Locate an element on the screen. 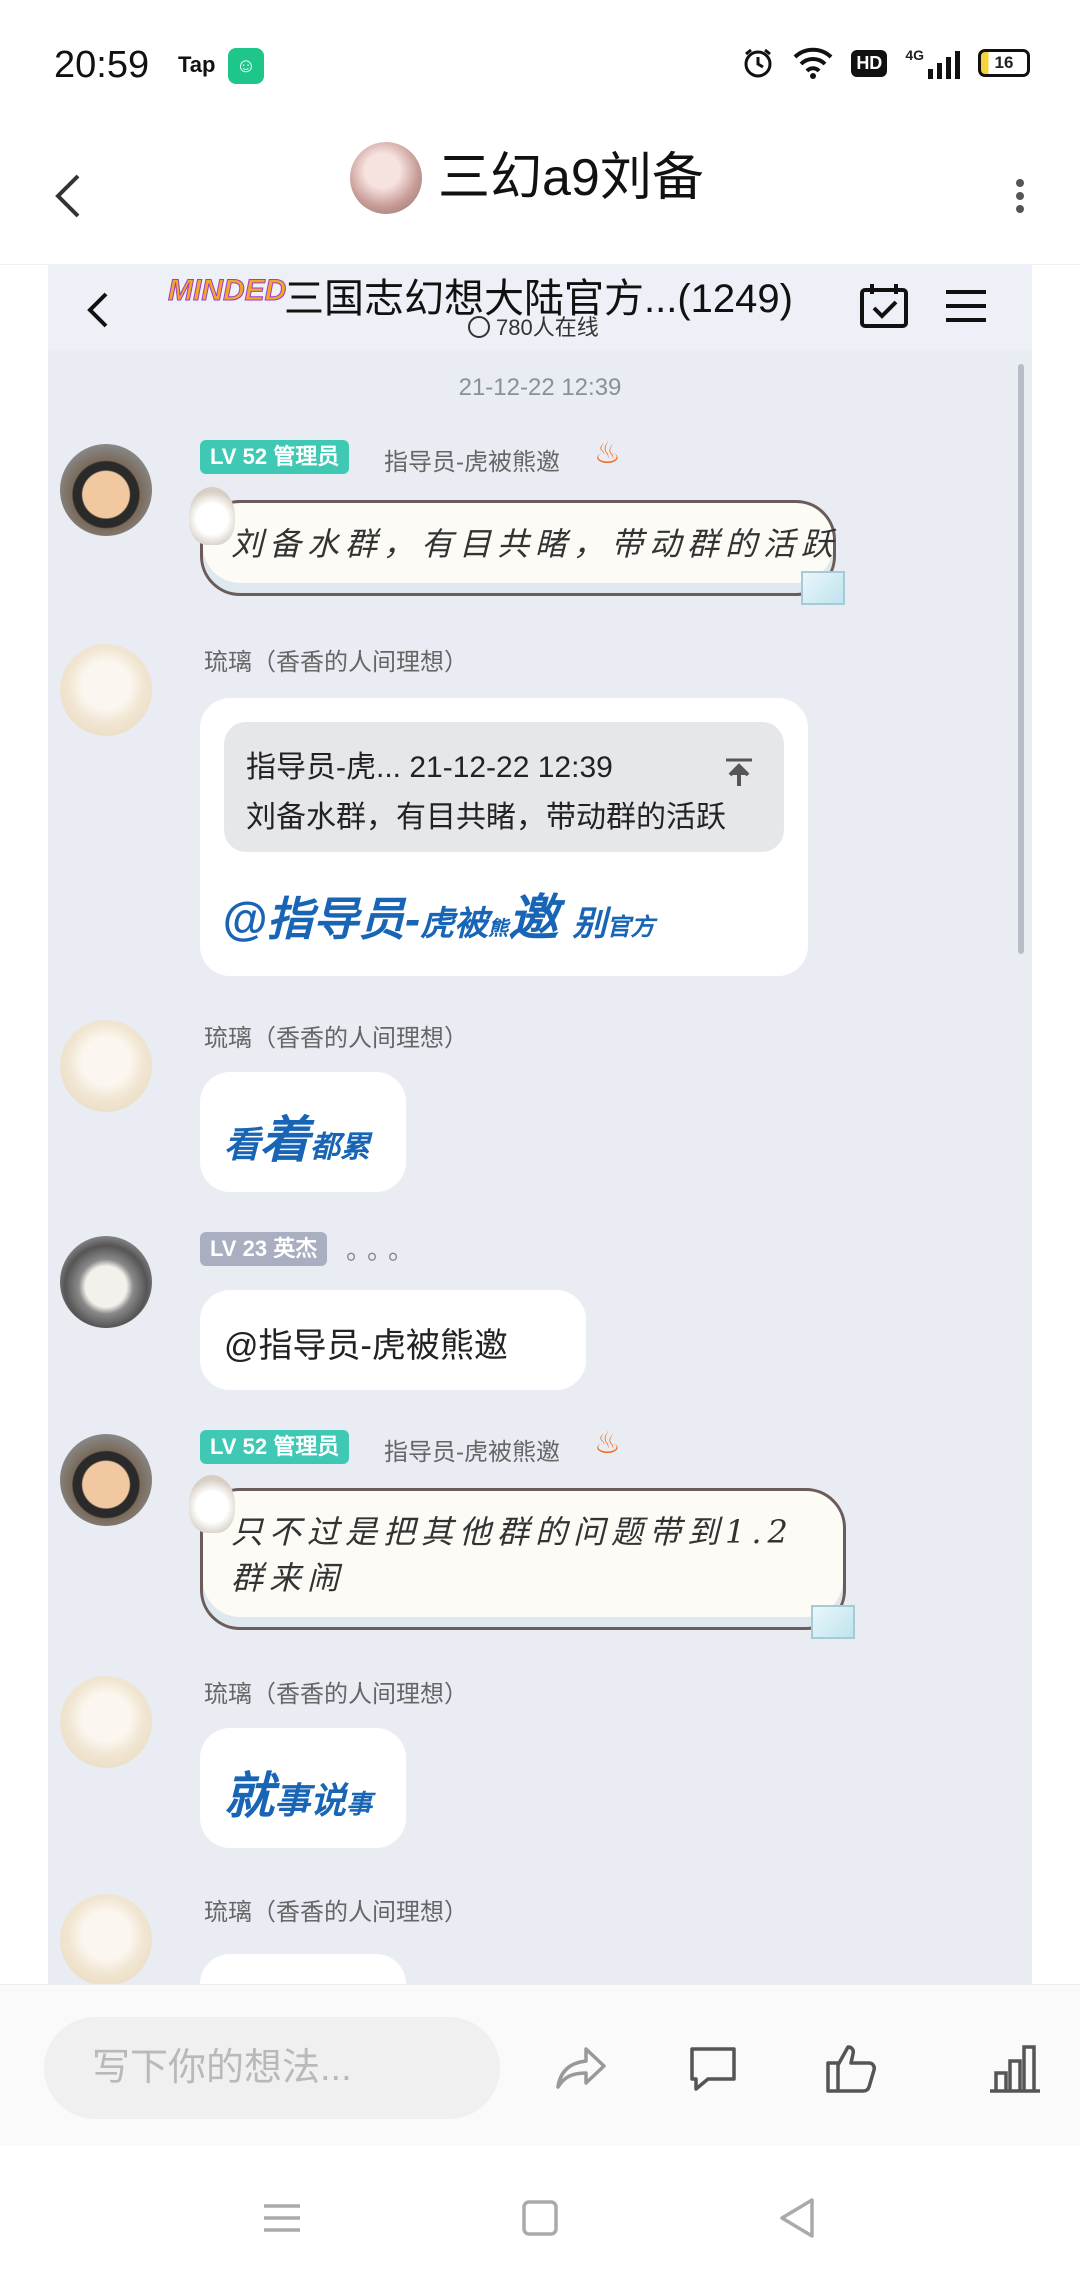 The width and height of the screenshot is (1080, 2280). message-text: 刘备水群，有目共睹，带动群的活跃 is located at coordinates (535, 544).